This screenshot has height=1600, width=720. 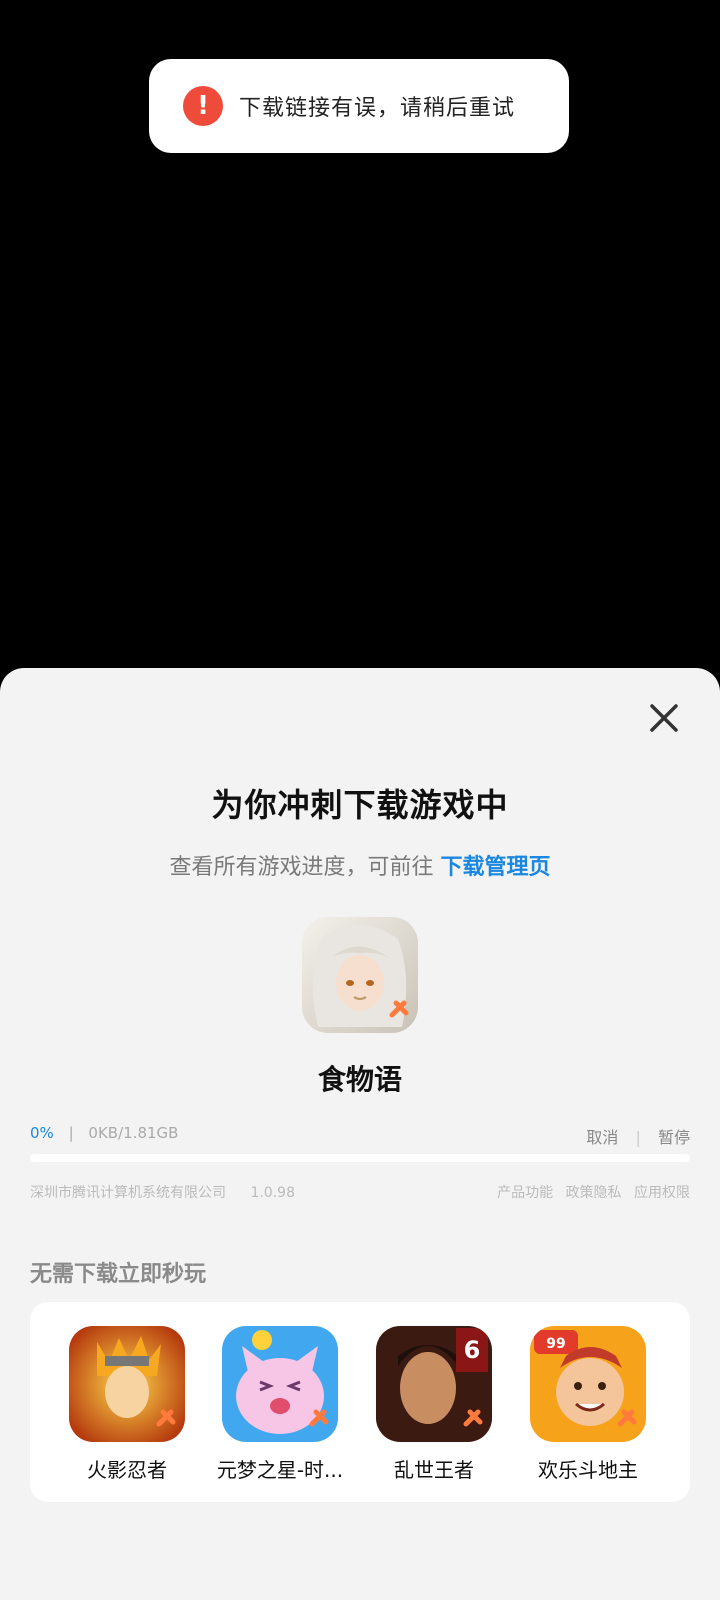 What do you see at coordinates (359, 1079) in the screenshot?
I see `app-name: 食物语` at bounding box center [359, 1079].